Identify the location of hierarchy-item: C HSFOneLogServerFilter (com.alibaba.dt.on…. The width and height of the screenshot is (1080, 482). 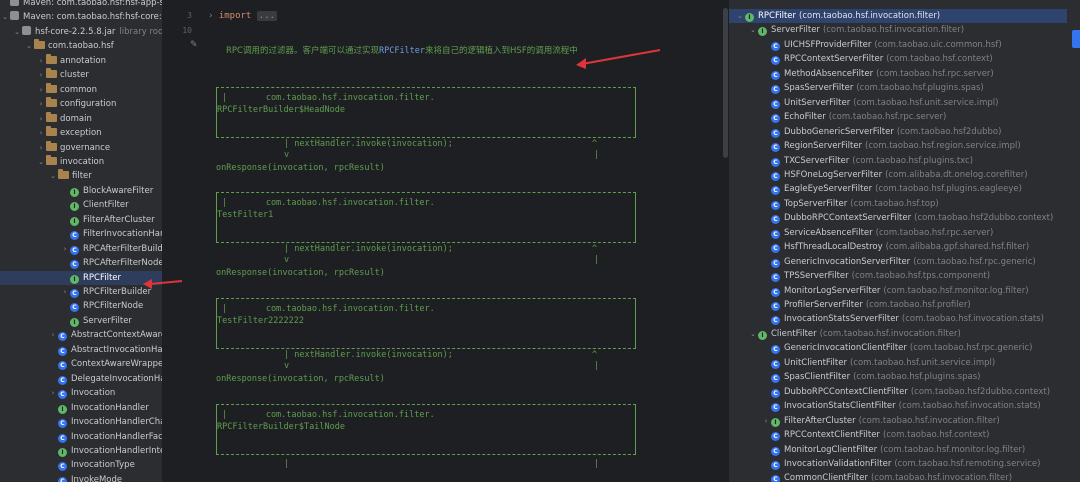
(898, 175).